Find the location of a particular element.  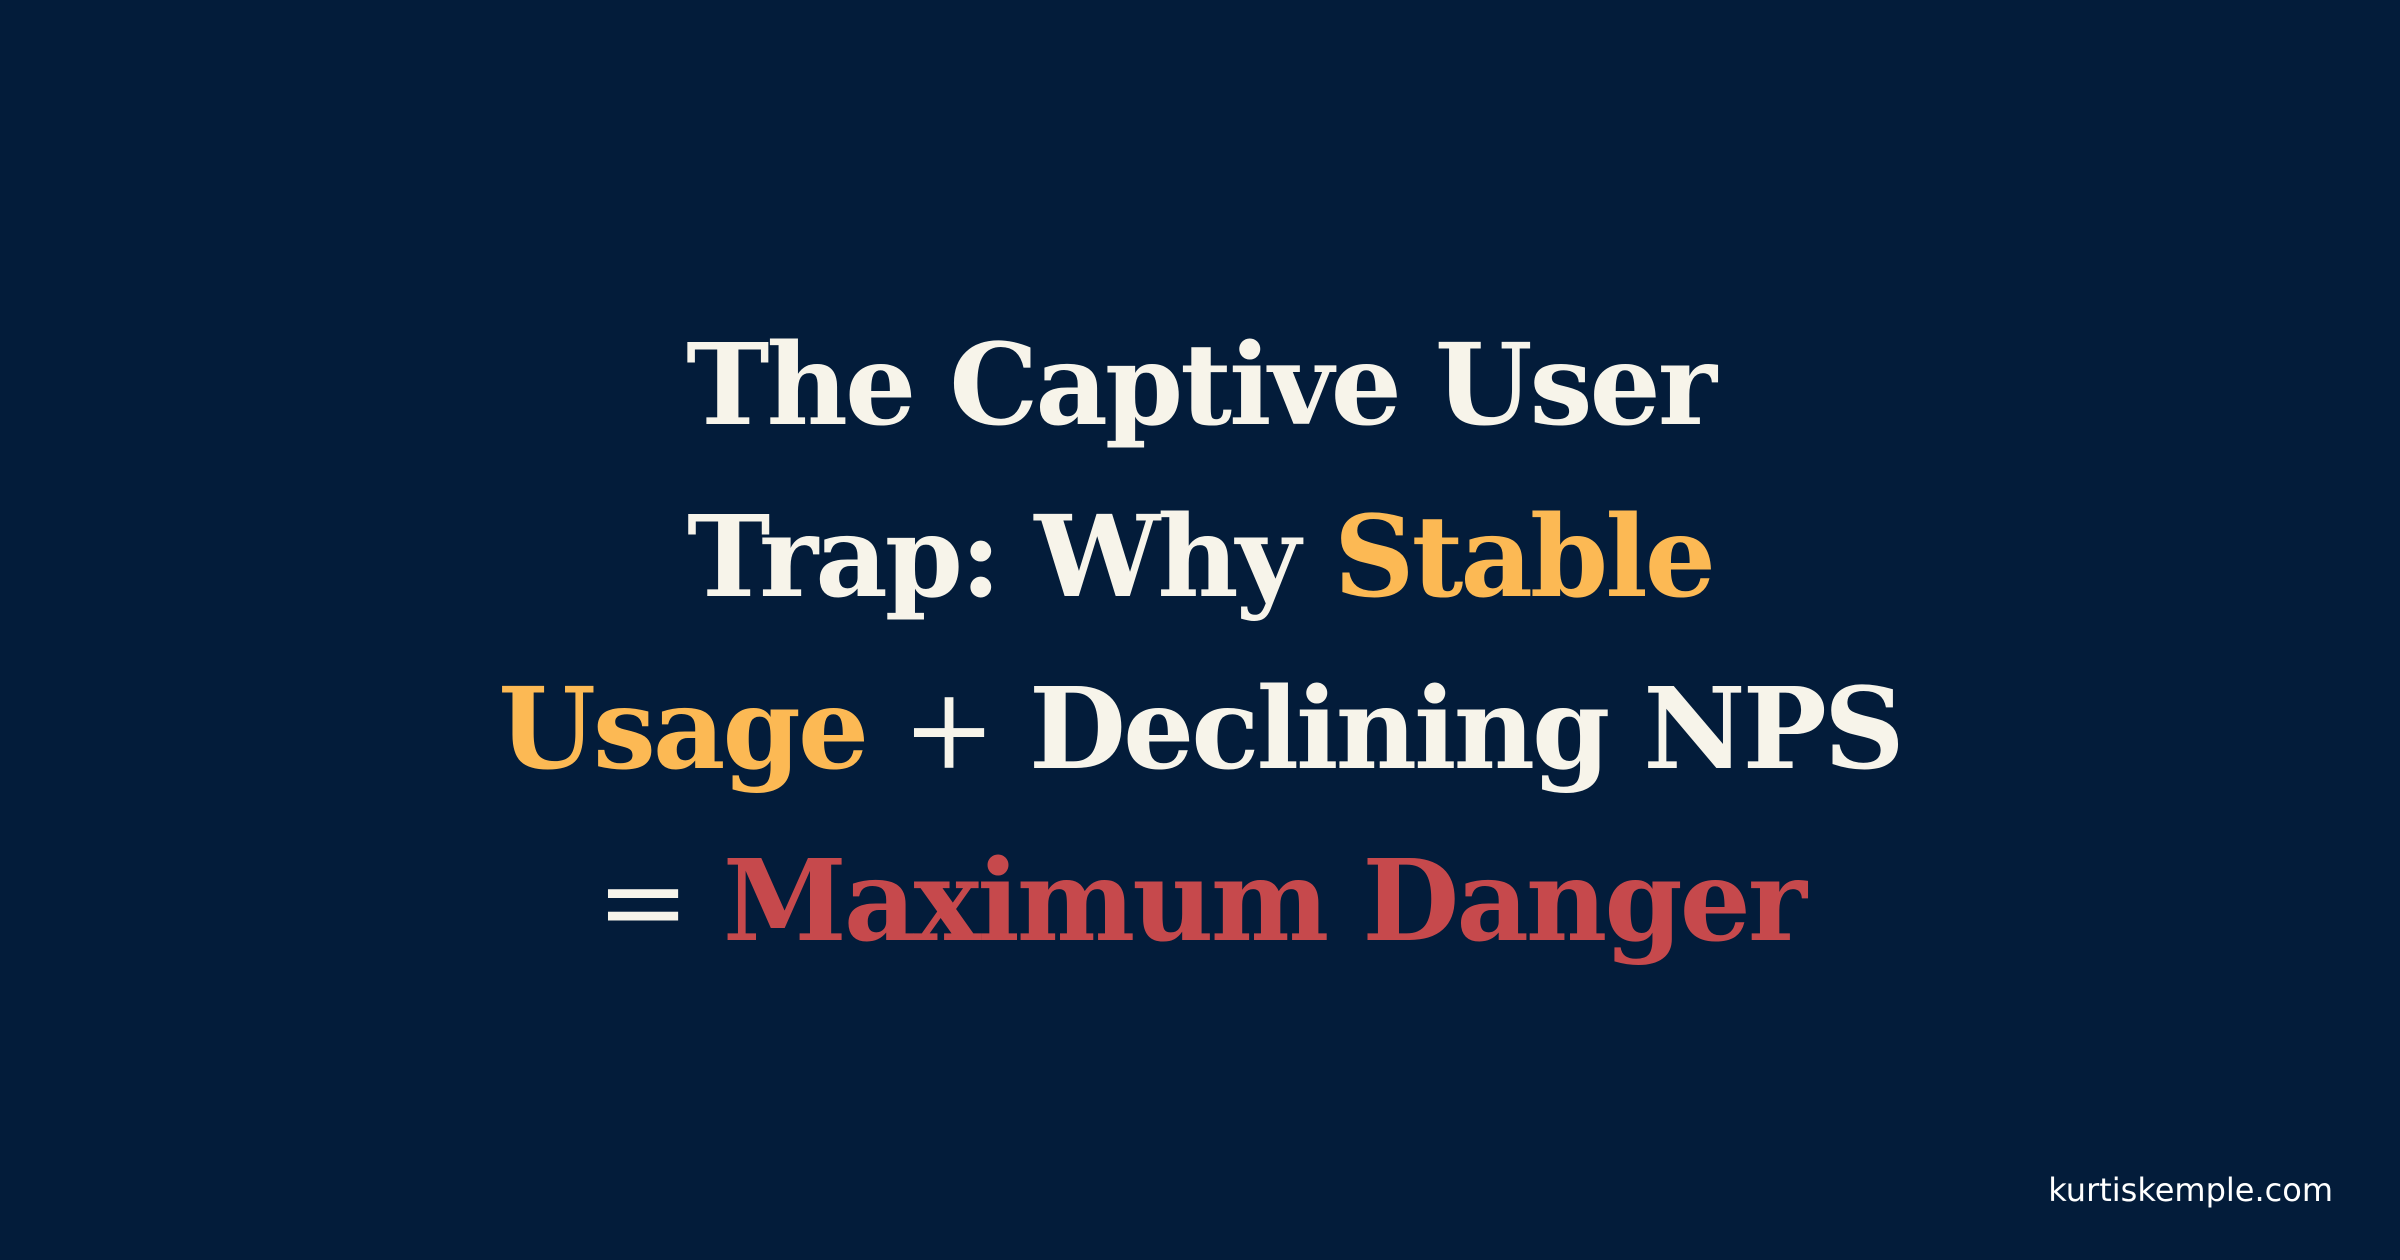

equals-operator: = is located at coordinates (643, 902).